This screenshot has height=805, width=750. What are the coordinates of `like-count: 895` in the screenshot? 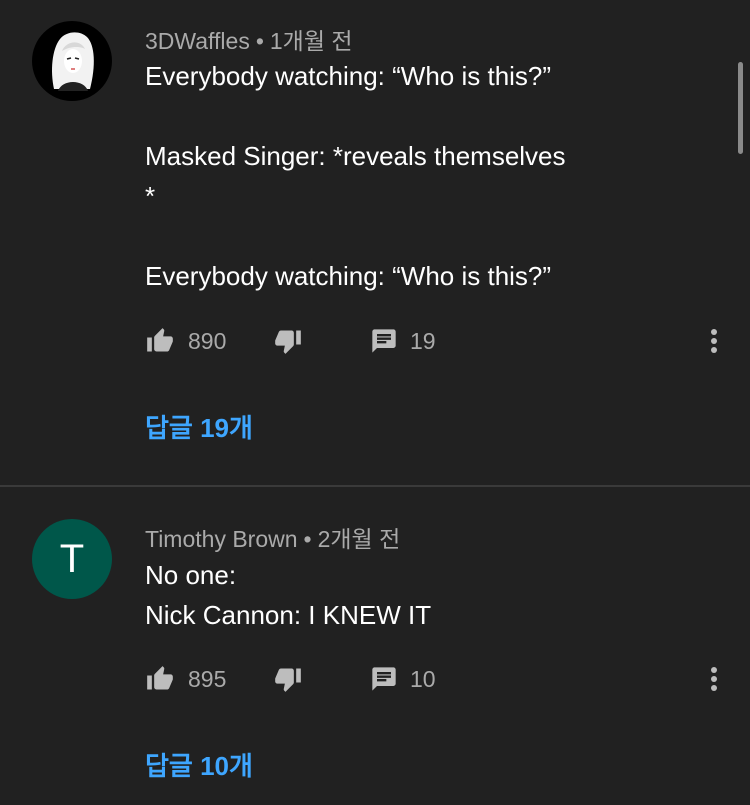 It's located at (207, 678).